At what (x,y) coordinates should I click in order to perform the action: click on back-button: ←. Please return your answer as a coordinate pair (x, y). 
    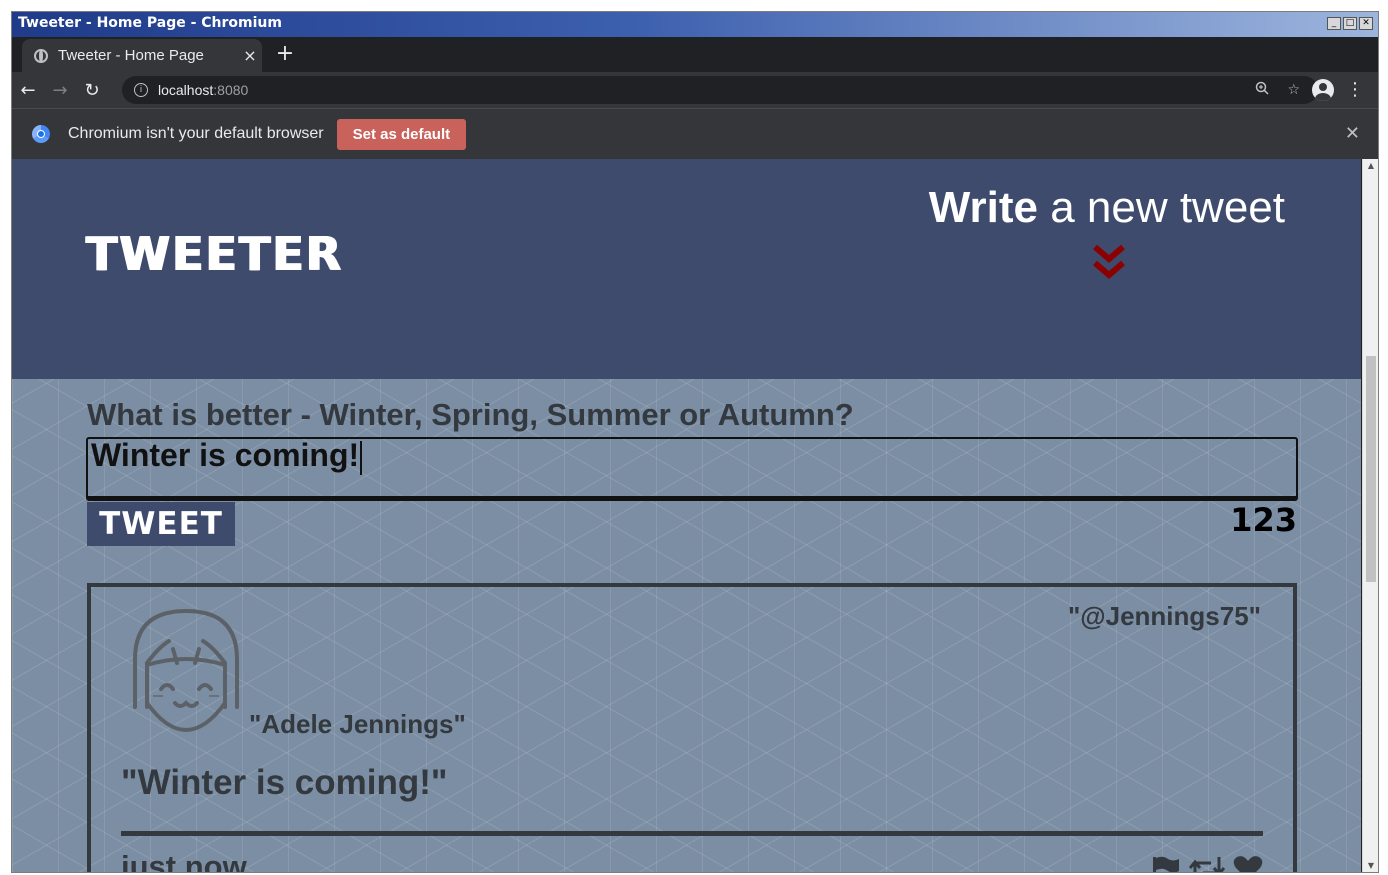
    Looking at the image, I should click on (28, 90).